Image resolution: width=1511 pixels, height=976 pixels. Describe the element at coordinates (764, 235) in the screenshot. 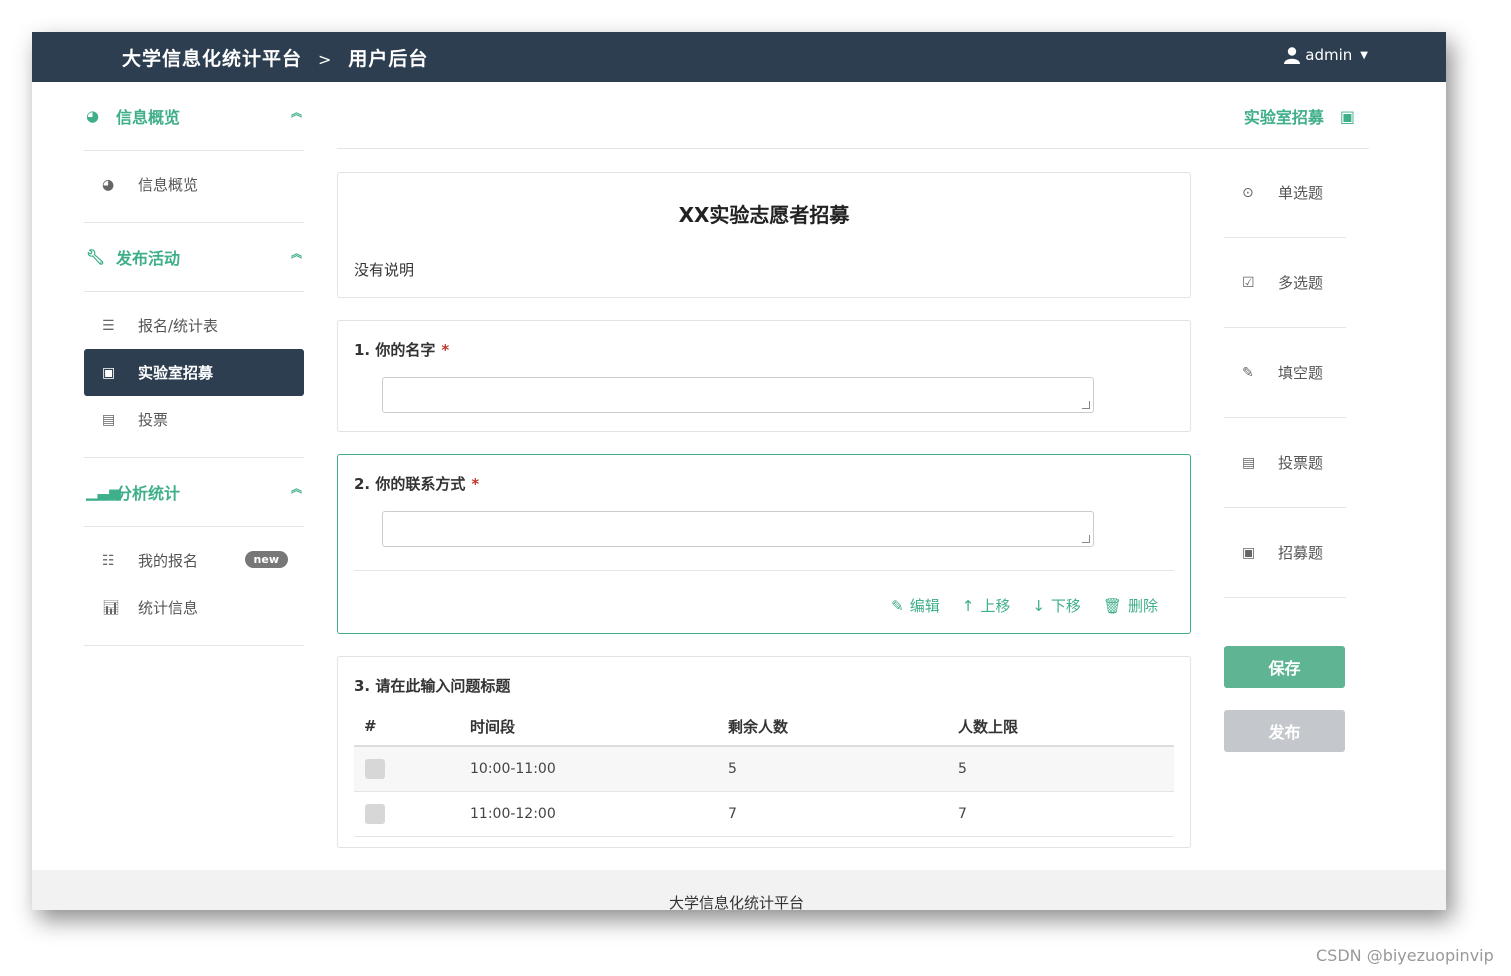

I see `form-header-card: XX实验志愿者招募 没有说明` at that location.